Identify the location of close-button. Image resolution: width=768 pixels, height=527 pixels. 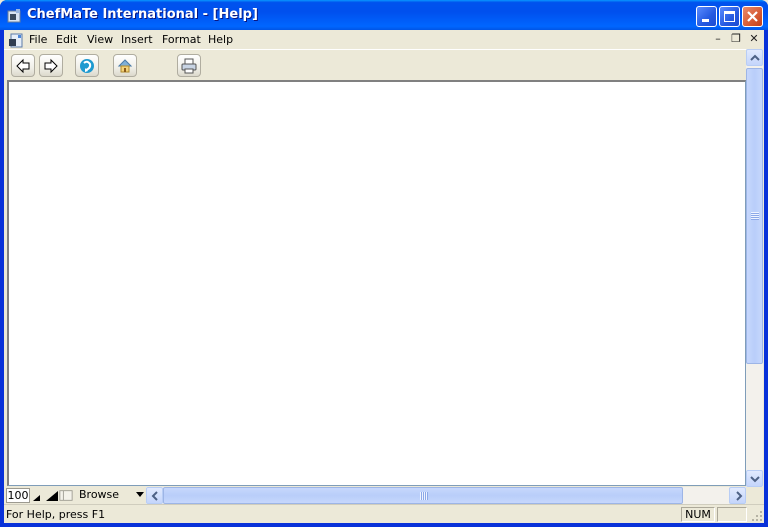
(752, 16).